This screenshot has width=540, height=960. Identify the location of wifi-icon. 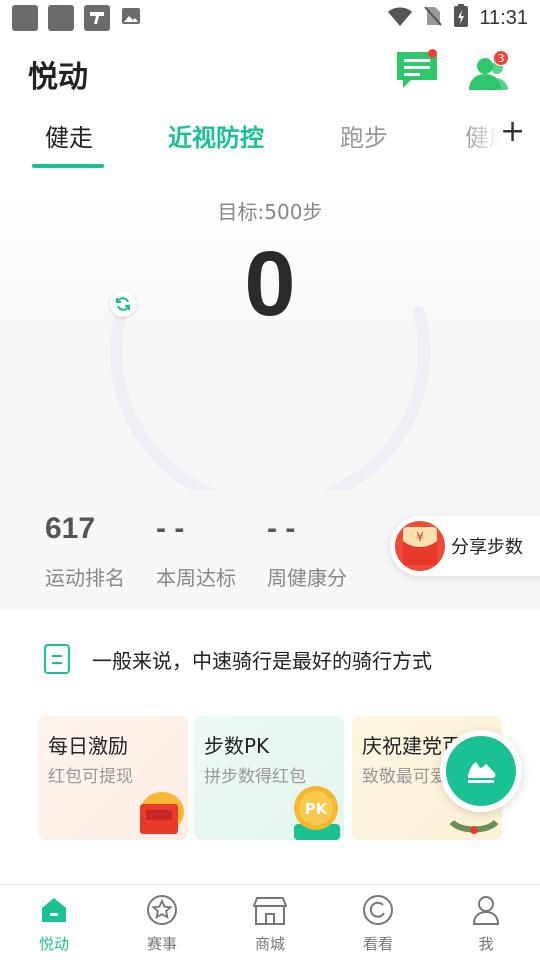
(400, 18).